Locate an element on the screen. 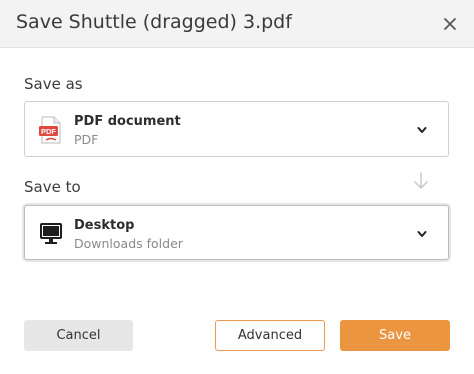 Image resolution: width=474 pixels, height=374 pixels. pdf-badge-text: PDF is located at coordinates (48, 131).